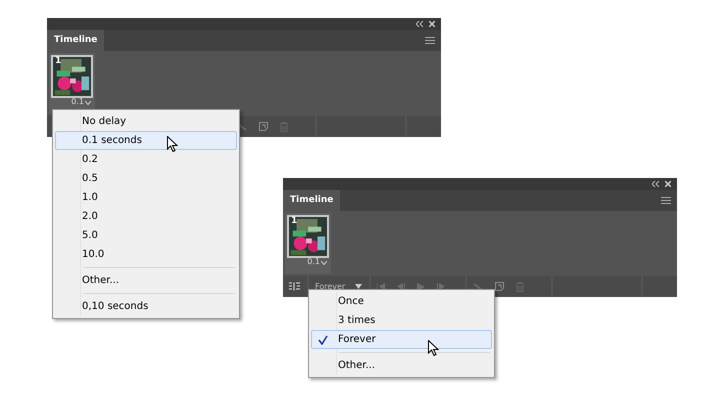 The height and width of the screenshot is (403, 725). What do you see at coordinates (323, 340) in the screenshot?
I see `checkmark-icon` at bounding box center [323, 340].